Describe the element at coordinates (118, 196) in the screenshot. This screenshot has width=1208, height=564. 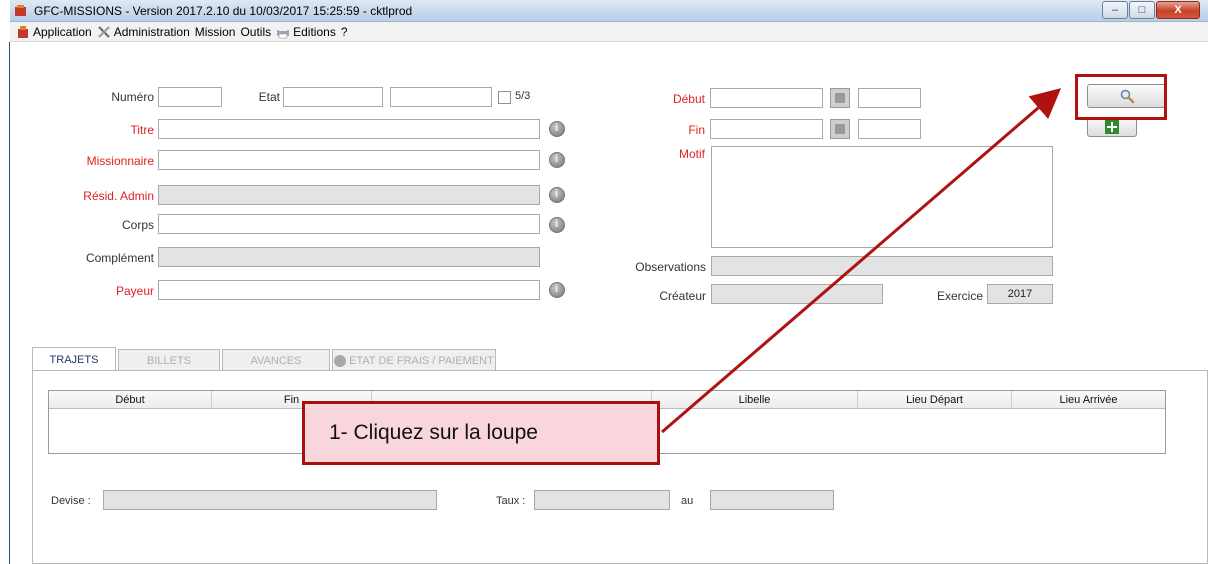
I see `resid-admin-label: Résid. Admin` at that location.